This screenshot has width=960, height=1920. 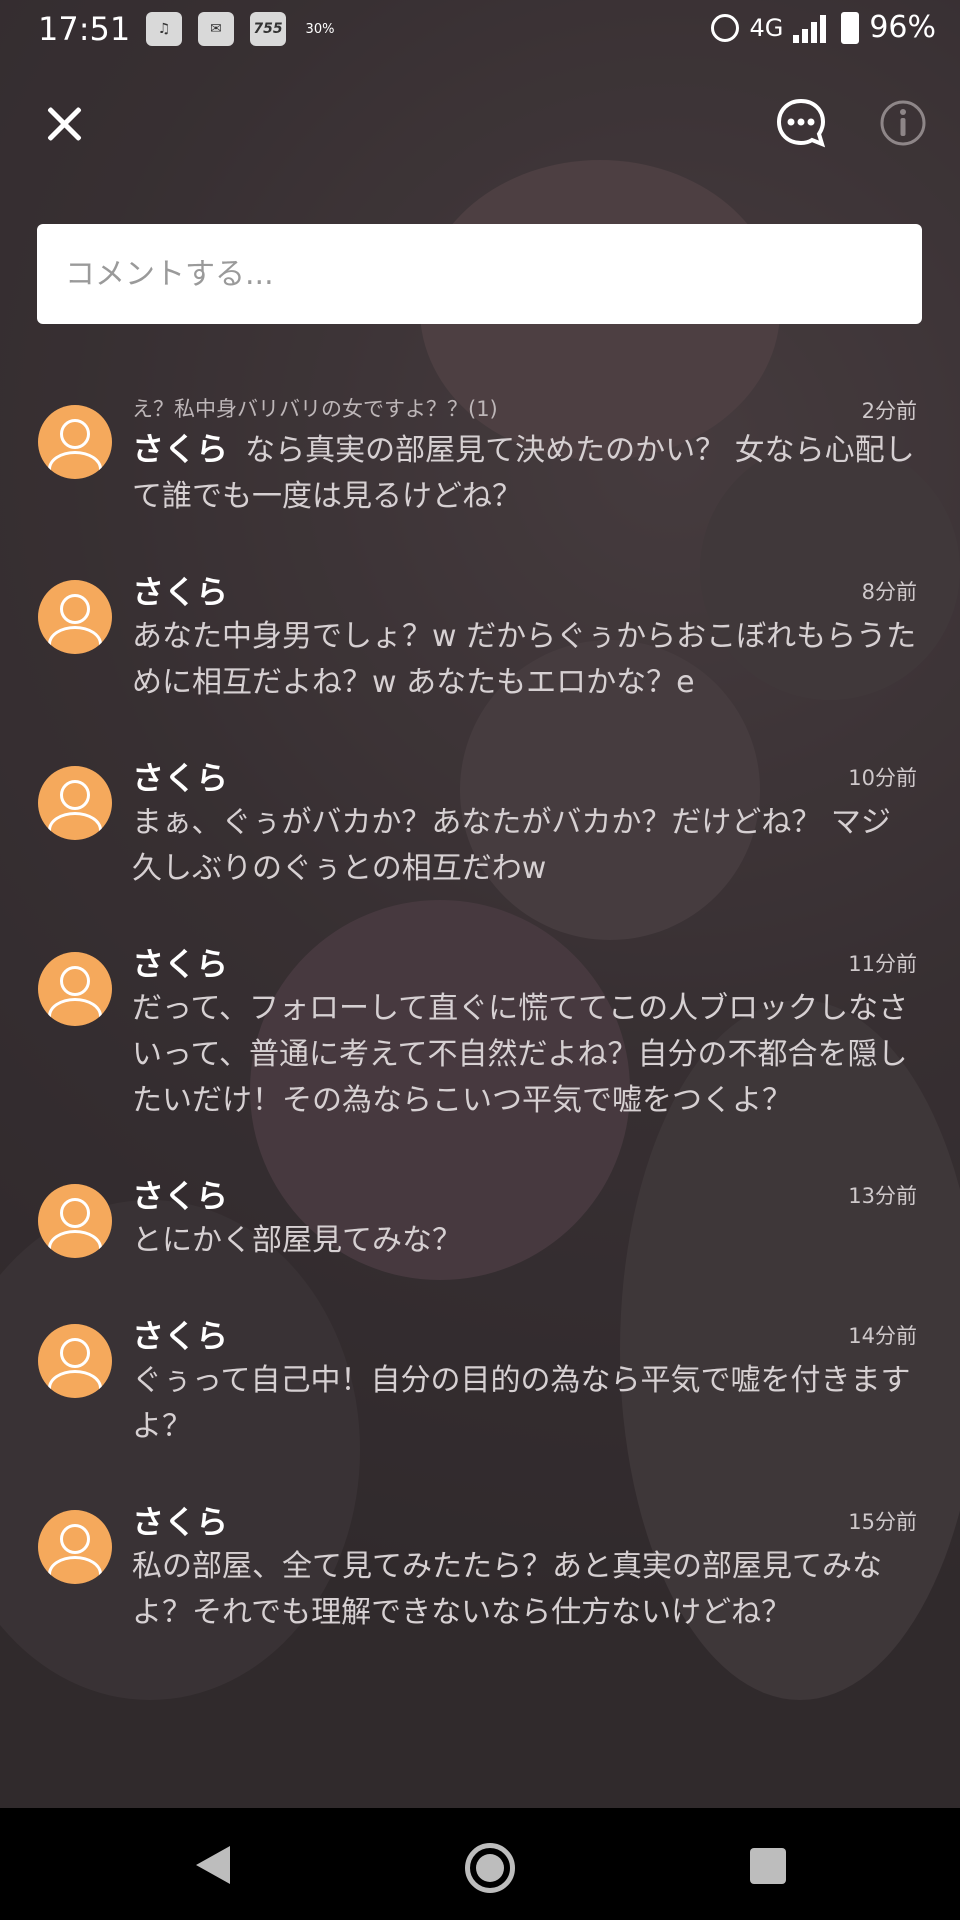 I want to click on comment-time: 10分前, so click(x=882, y=778).